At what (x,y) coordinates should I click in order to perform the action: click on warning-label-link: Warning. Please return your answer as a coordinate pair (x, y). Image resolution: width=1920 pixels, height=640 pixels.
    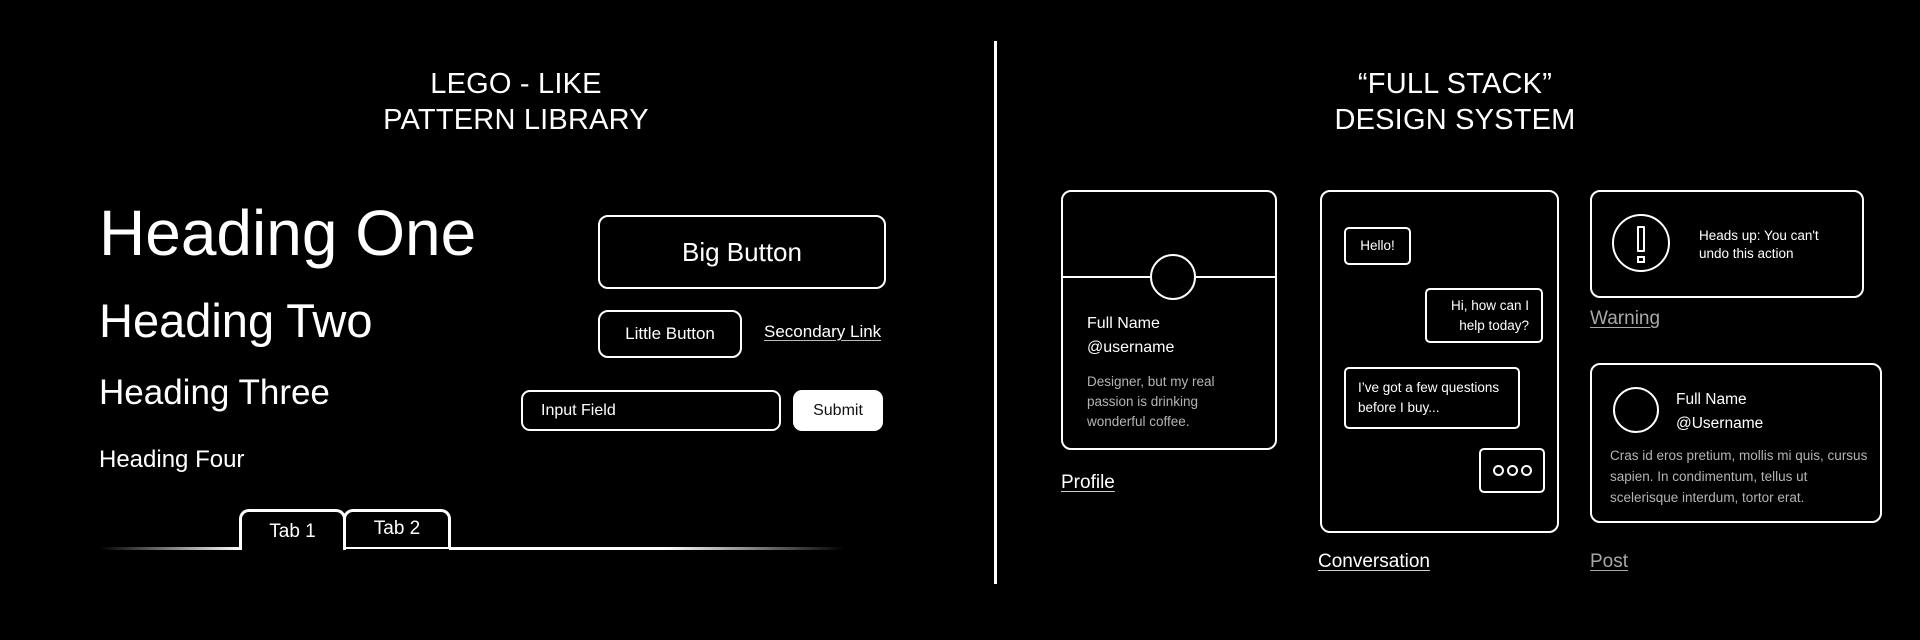
    Looking at the image, I should click on (1625, 319).